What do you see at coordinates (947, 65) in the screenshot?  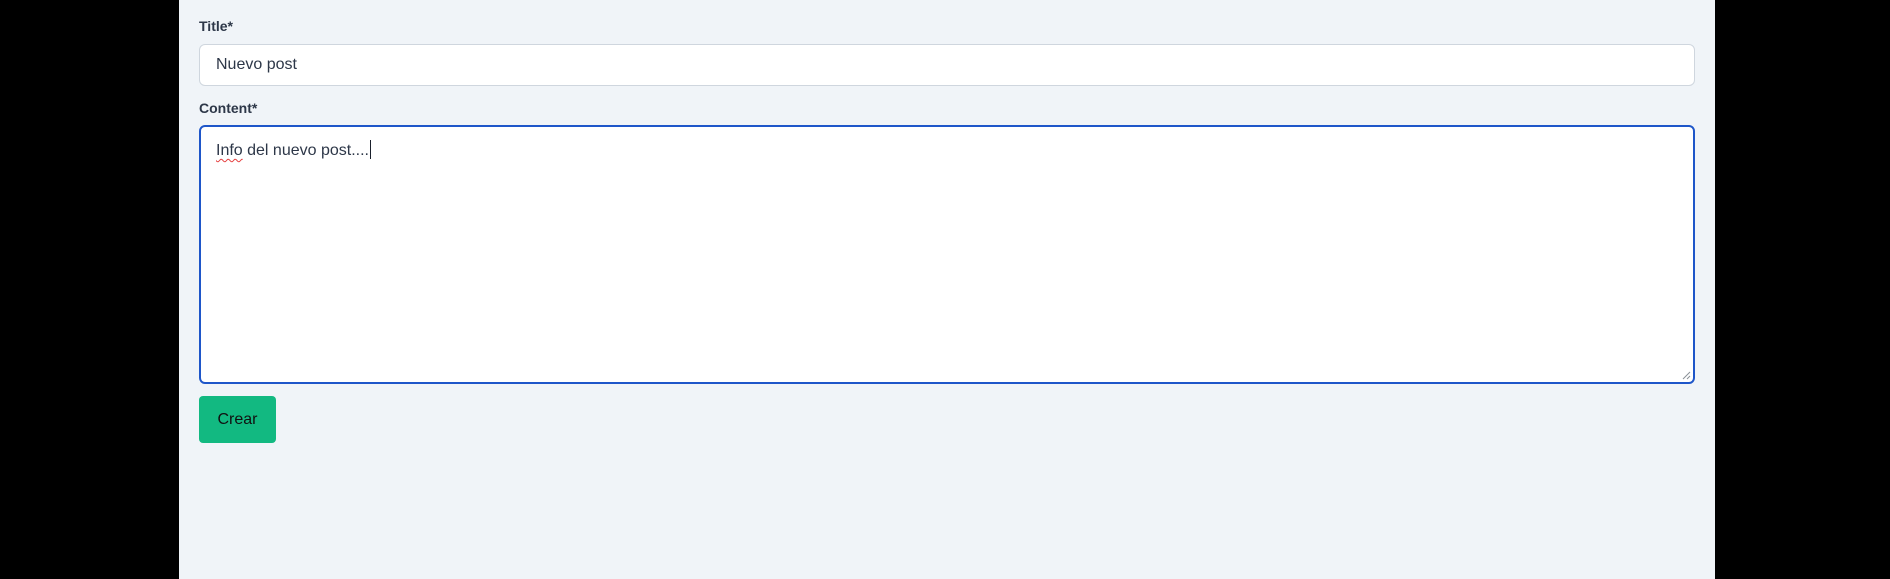 I see `title-input` at bounding box center [947, 65].